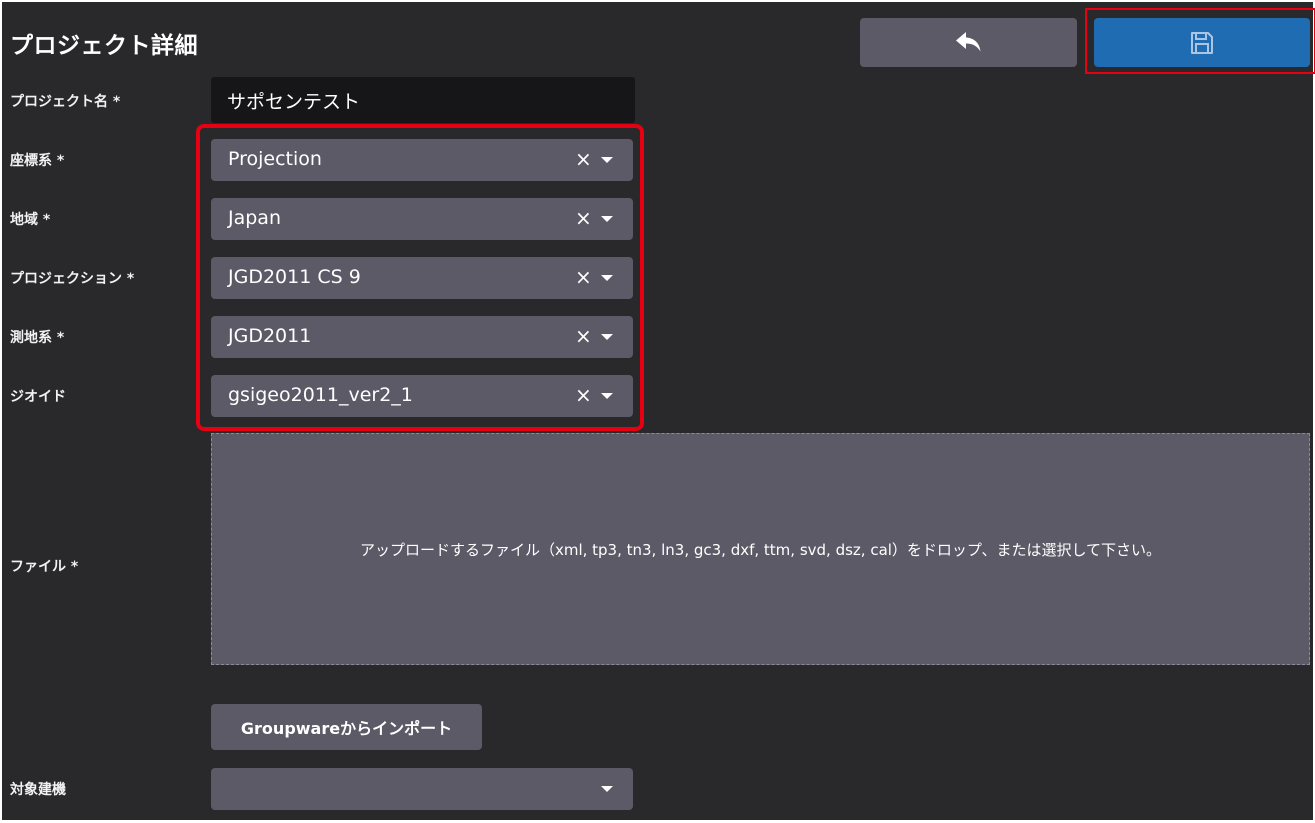  I want to click on projection-label: プロジェクション *, so click(72, 279).